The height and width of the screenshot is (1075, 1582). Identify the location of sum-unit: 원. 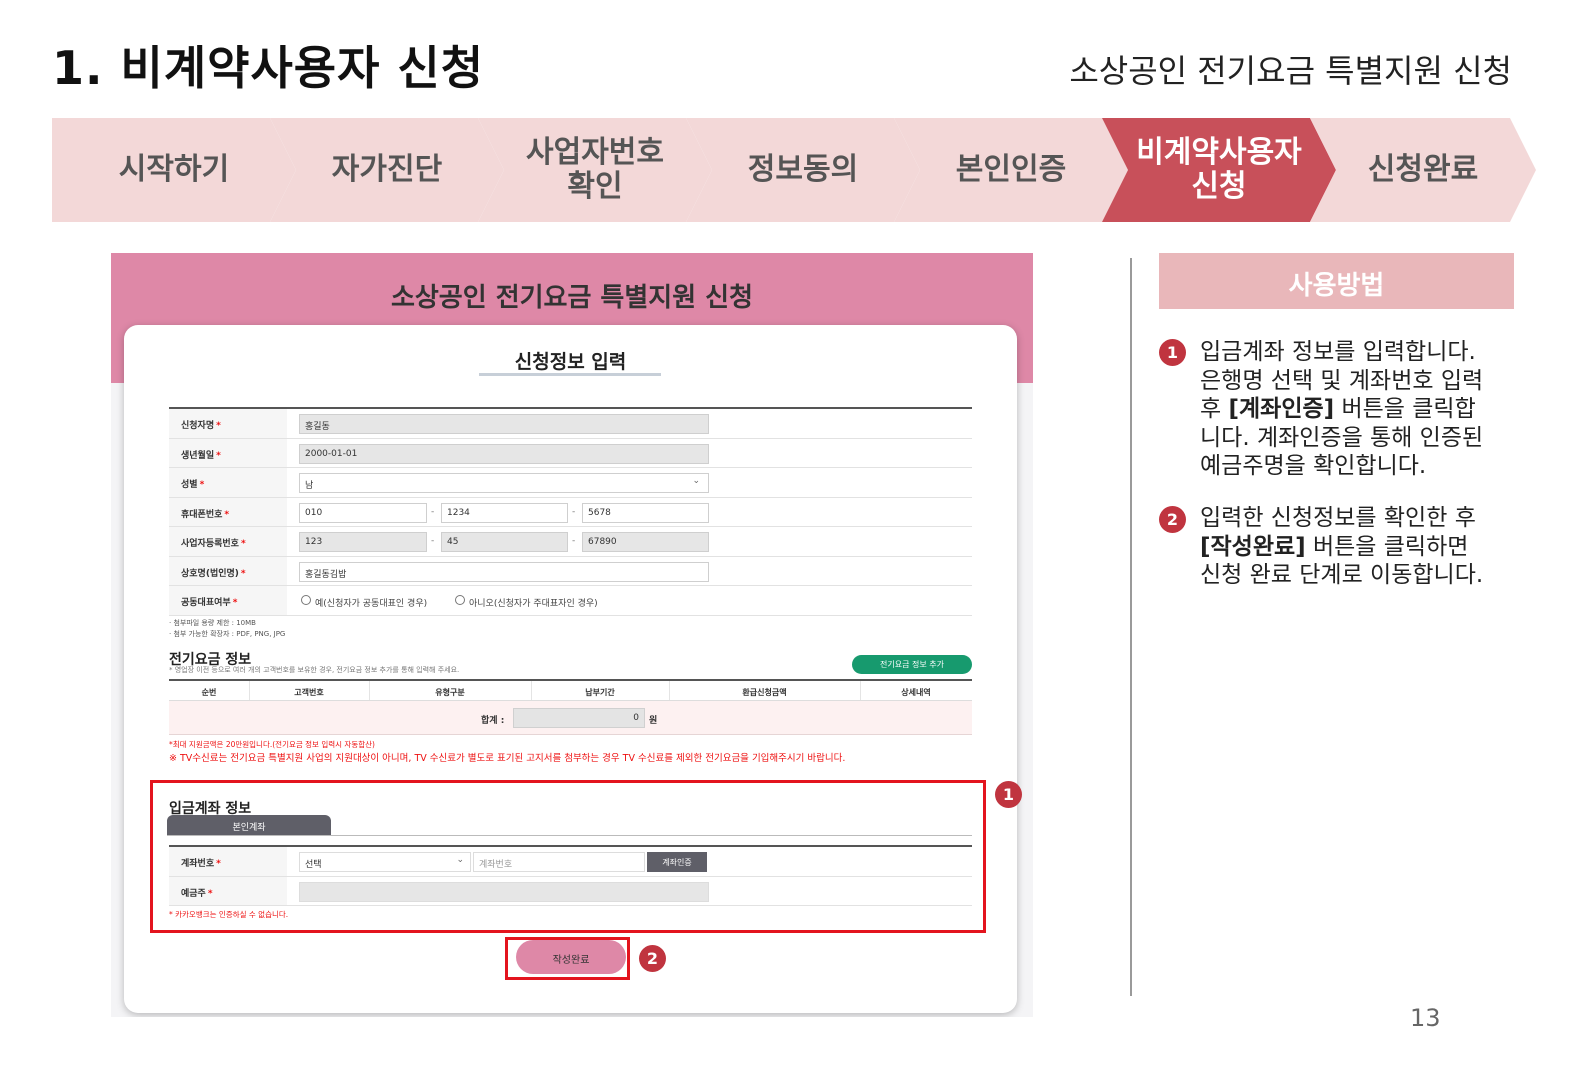
(653, 721).